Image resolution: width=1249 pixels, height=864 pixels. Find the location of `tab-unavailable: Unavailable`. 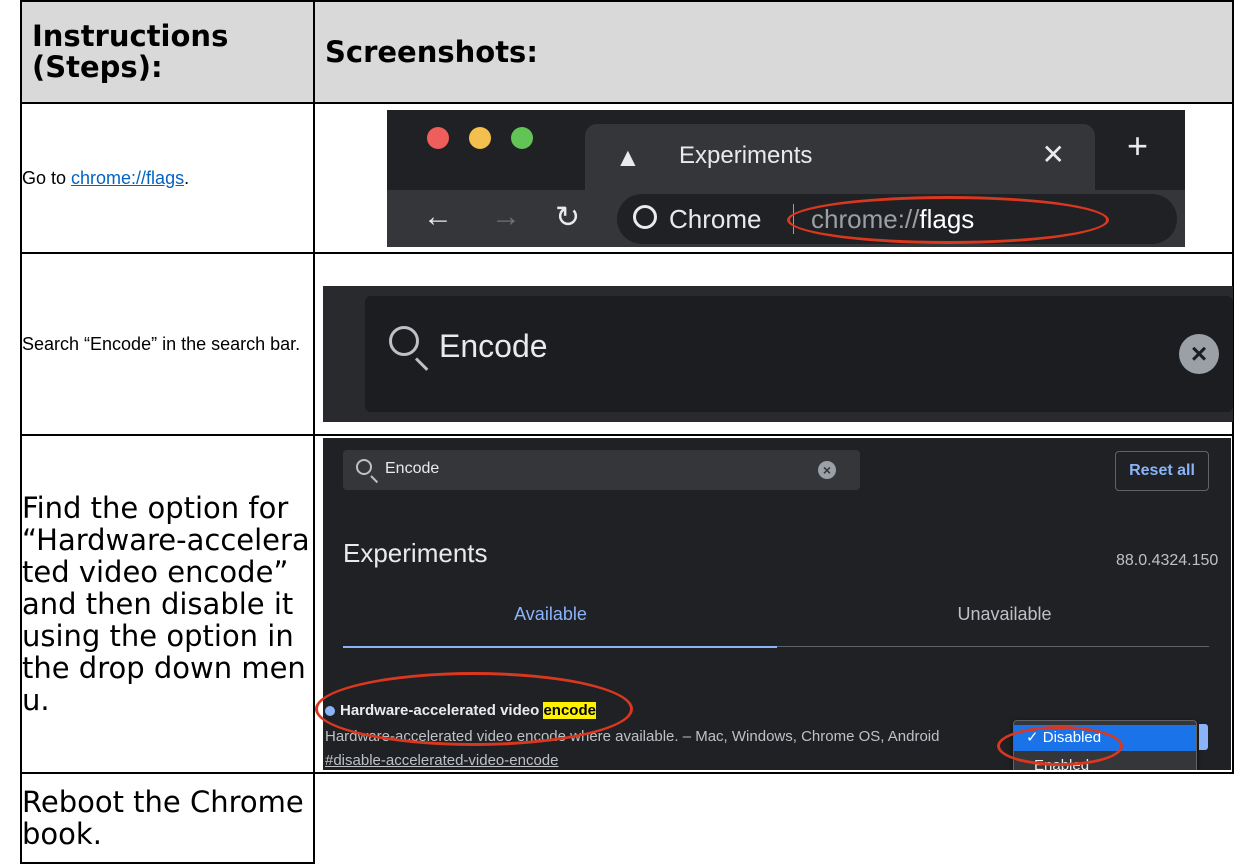

tab-unavailable: Unavailable is located at coordinates (1004, 614).